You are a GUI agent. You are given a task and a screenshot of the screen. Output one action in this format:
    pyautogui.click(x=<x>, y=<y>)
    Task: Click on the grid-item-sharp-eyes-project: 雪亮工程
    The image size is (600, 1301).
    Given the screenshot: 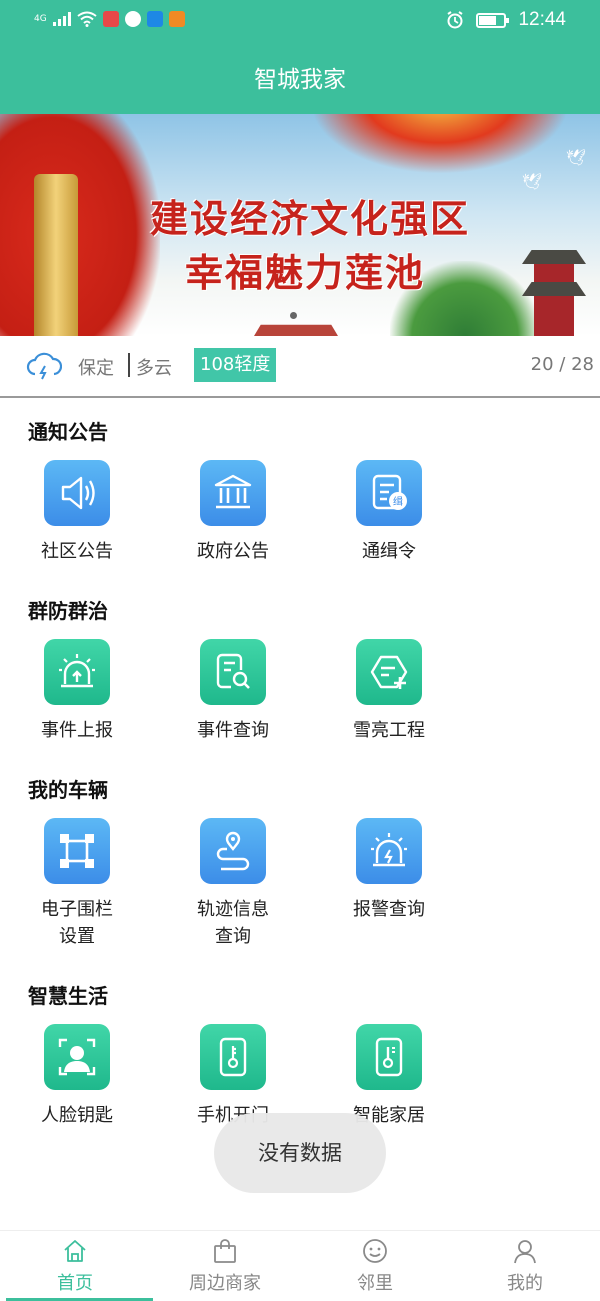 What is the action you would take?
    pyautogui.click(x=389, y=691)
    